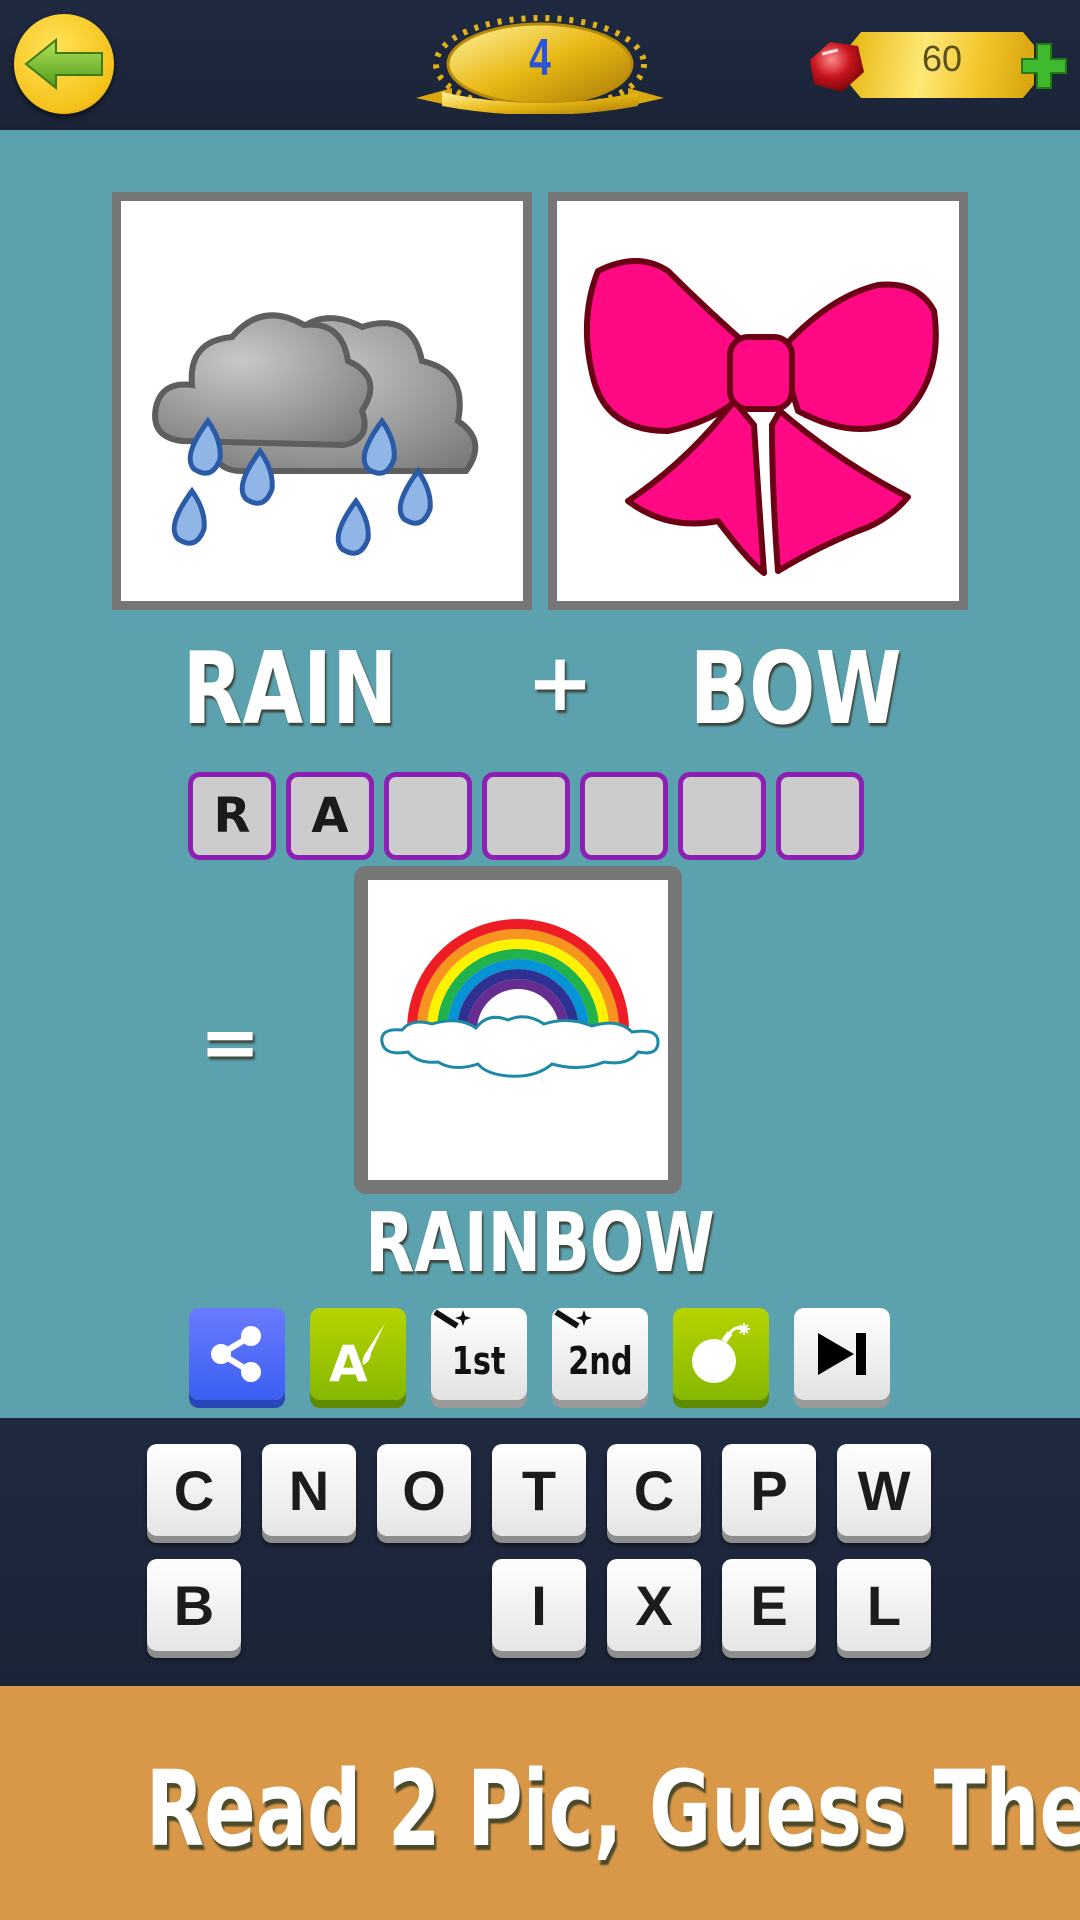 This screenshot has width=1080, height=1920. What do you see at coordinates (520, 998) in the screenshot?
I see `rainbow-image` at bounding box center [520, 998].